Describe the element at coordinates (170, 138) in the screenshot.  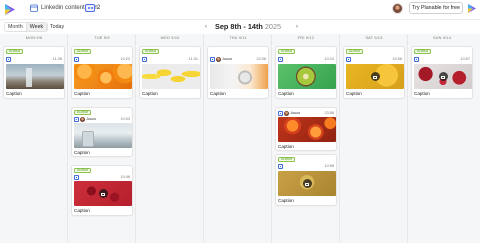
I see `day-column-wed: WED 9/10 Author 11:31 Caption` at that location.